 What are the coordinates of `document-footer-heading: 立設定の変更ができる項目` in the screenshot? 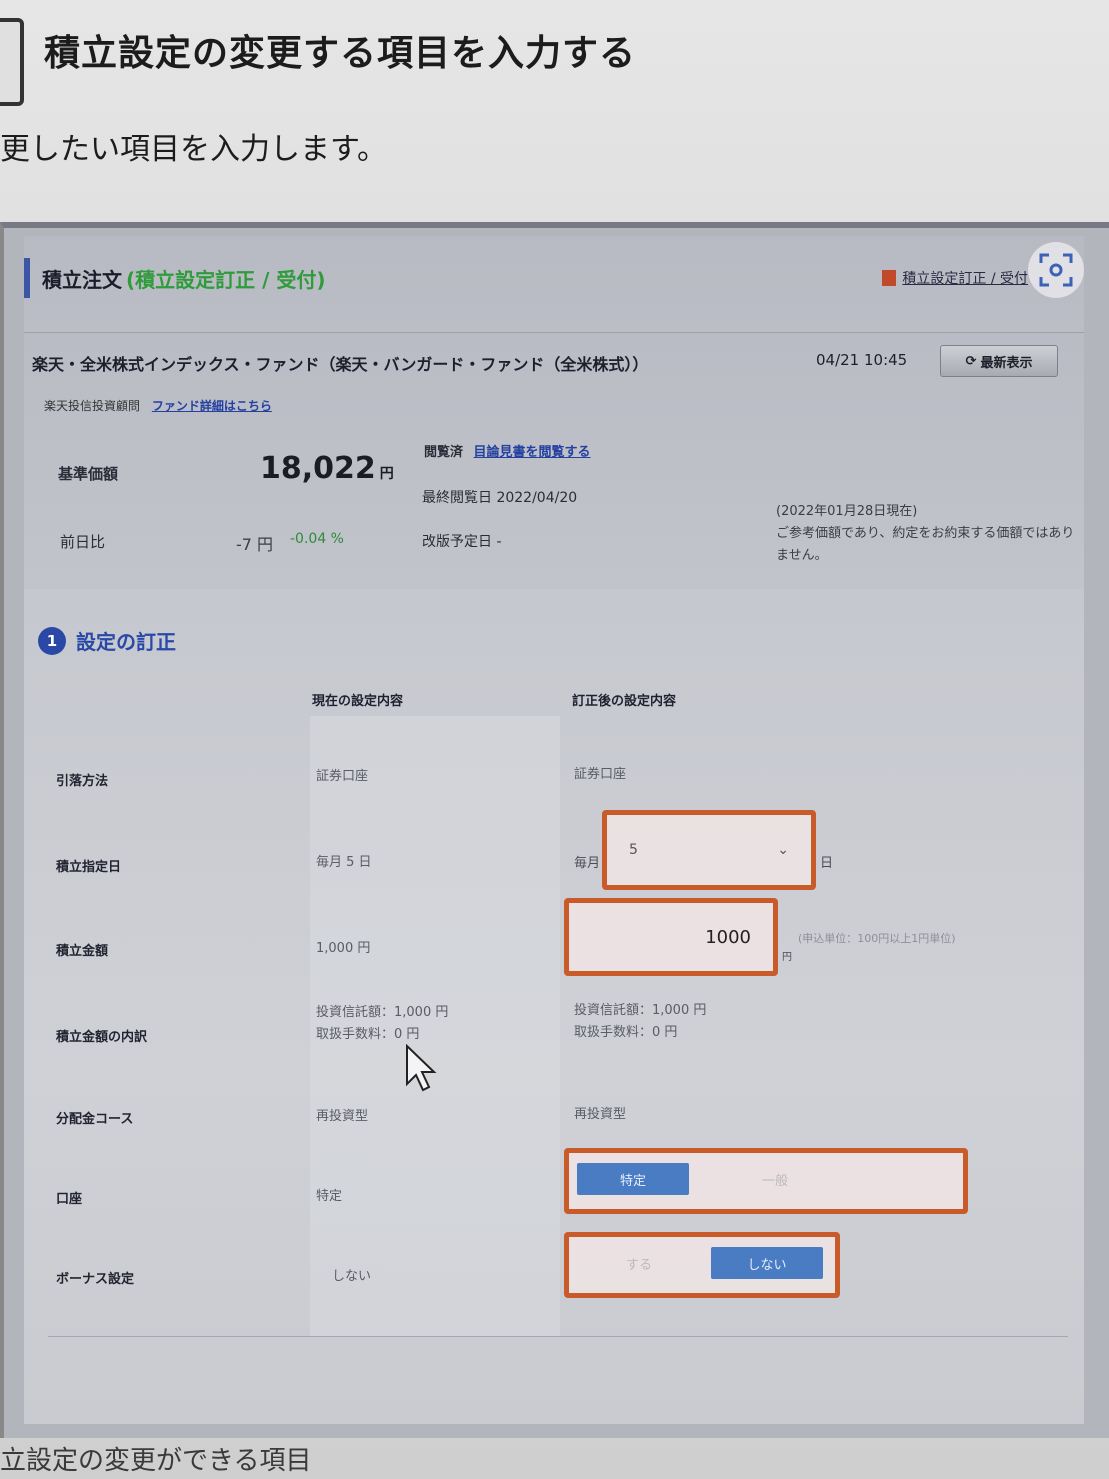 It's located at (156, 1461).